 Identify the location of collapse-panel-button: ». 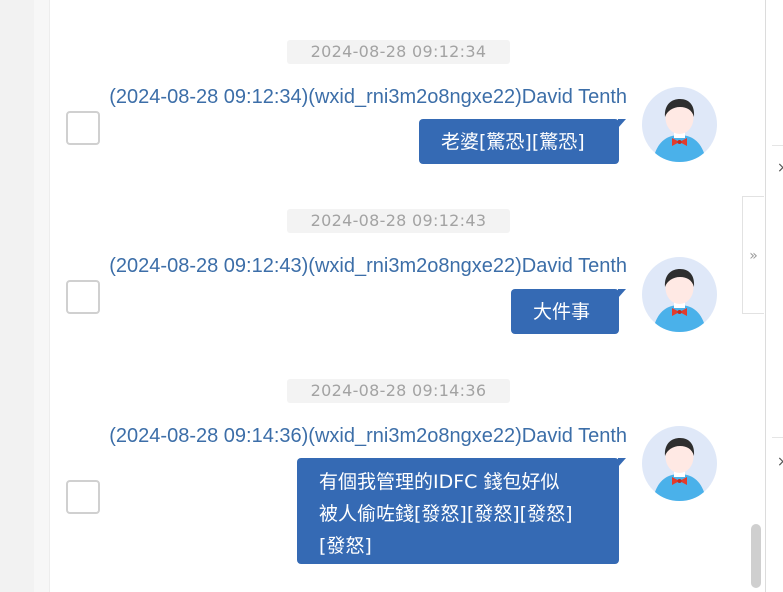
(753, 255).